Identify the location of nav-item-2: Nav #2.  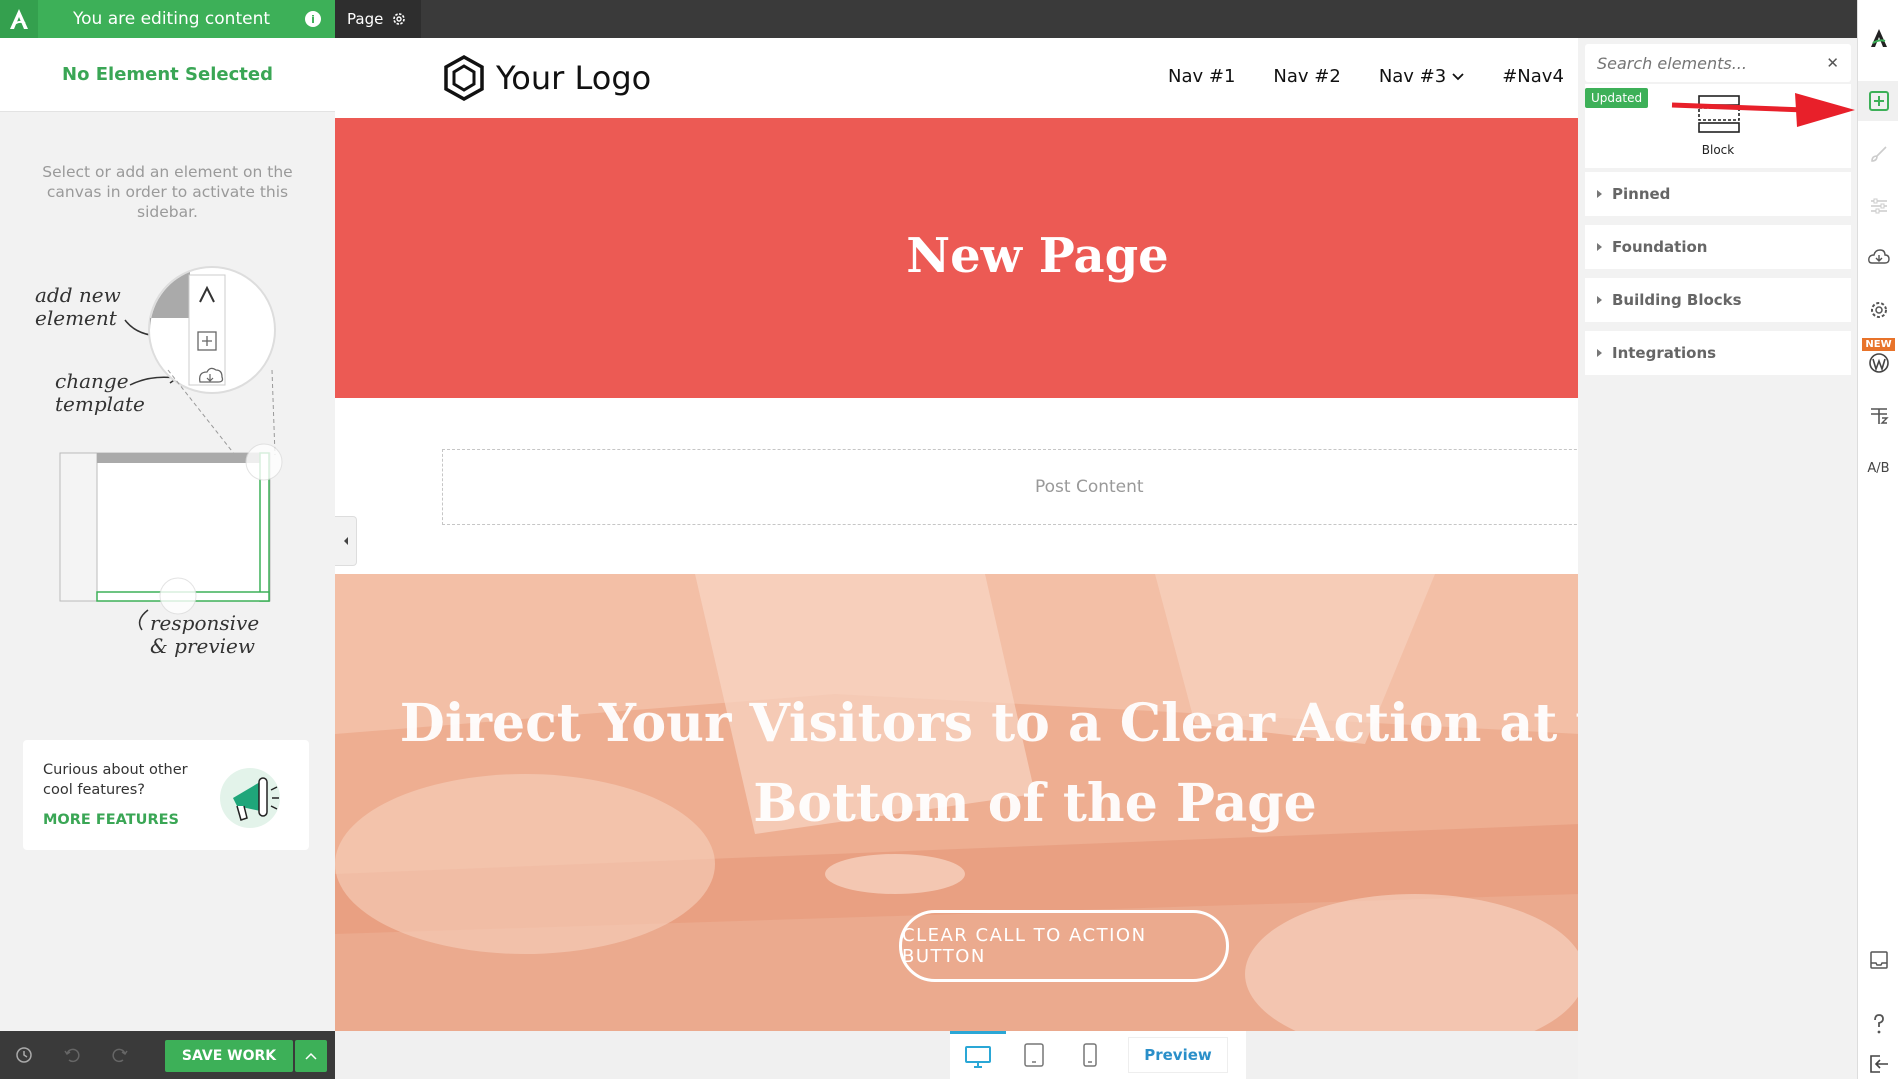
(1306, 76).